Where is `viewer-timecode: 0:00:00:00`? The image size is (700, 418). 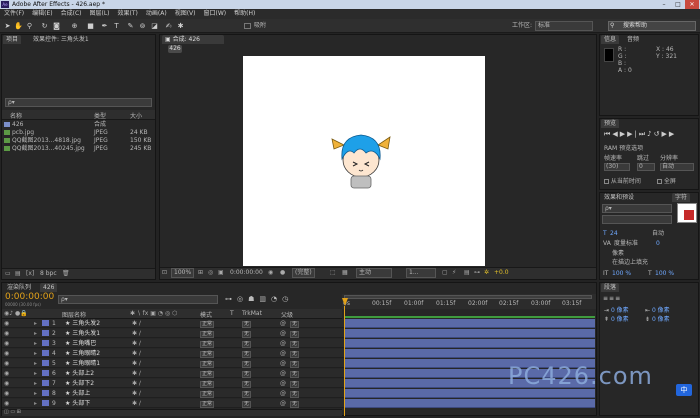 viewer-timecode: 0:00:00:00 is located at coordinates (246, 273).